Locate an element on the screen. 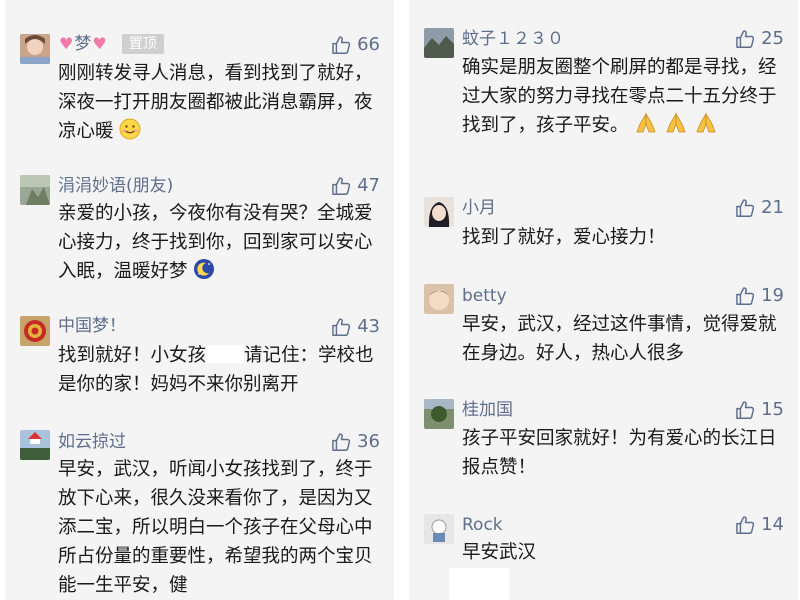 The image size is (800, 600). like-count: 43 is located at coordinates (368, 326).